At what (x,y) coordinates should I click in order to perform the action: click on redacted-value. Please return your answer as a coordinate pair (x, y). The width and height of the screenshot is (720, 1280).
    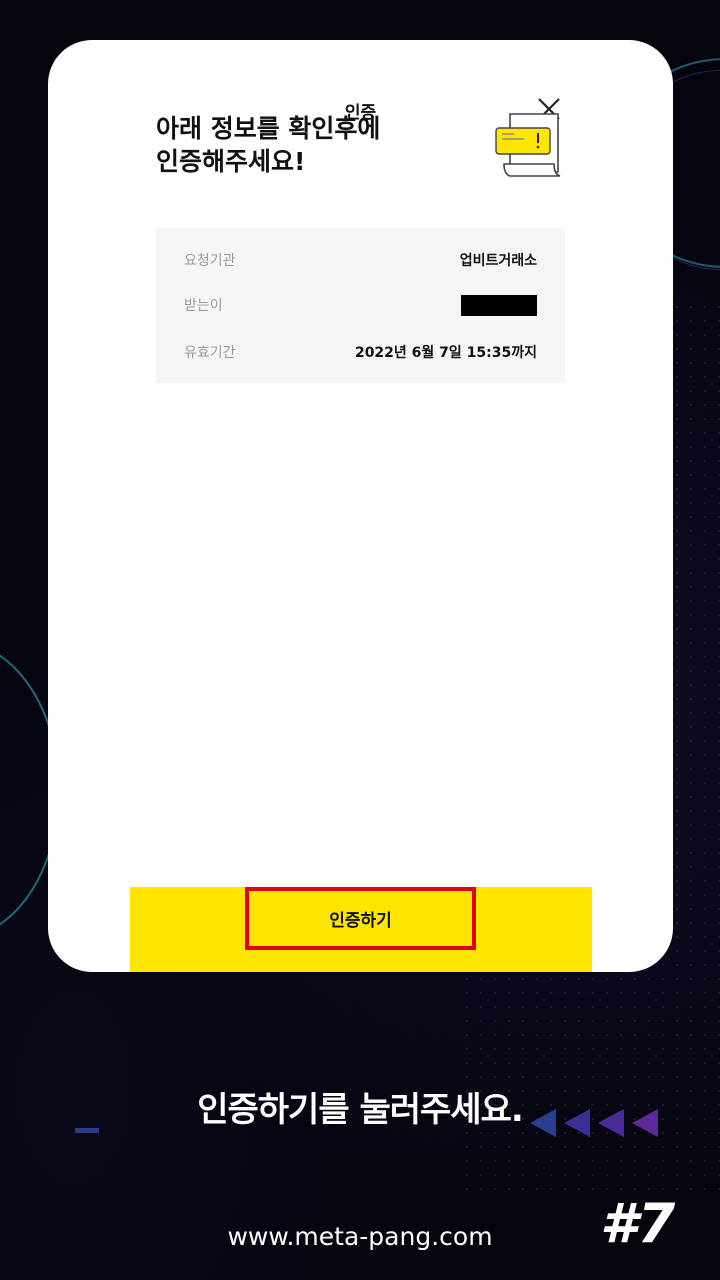
    Looking at the image, I should click on (499, 305).